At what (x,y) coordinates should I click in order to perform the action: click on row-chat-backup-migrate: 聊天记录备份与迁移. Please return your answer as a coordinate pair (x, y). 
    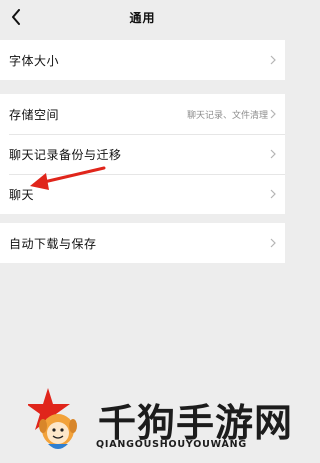
    Looking at the image, I should click on (142, 154).